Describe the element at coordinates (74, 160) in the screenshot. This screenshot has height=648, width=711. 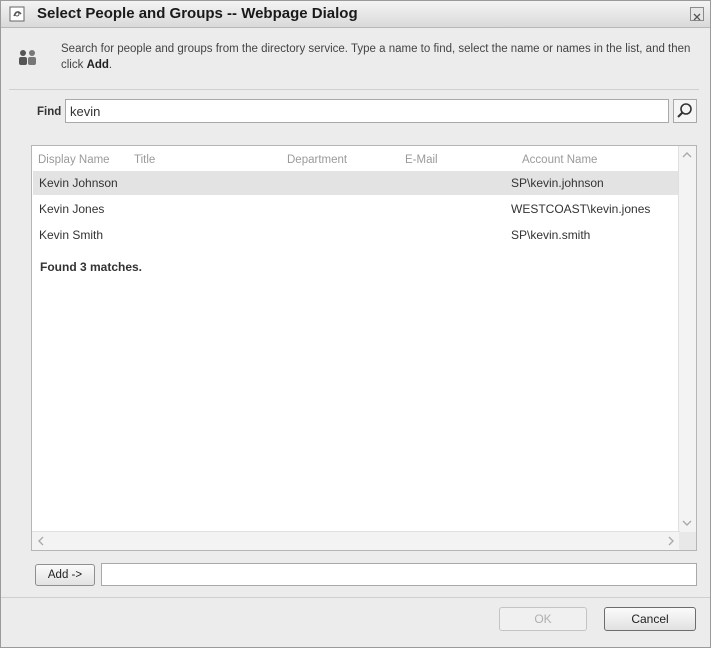
I see `column-header-display-name: Display Name` at that location.